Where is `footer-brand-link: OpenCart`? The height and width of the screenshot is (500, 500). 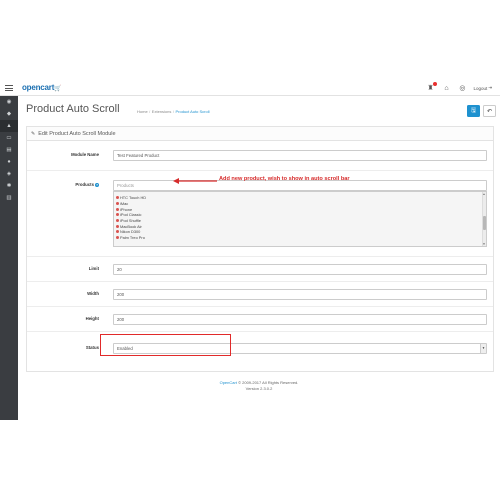
footer-brand-link: OpenCart is located at coordinates (228, 382).